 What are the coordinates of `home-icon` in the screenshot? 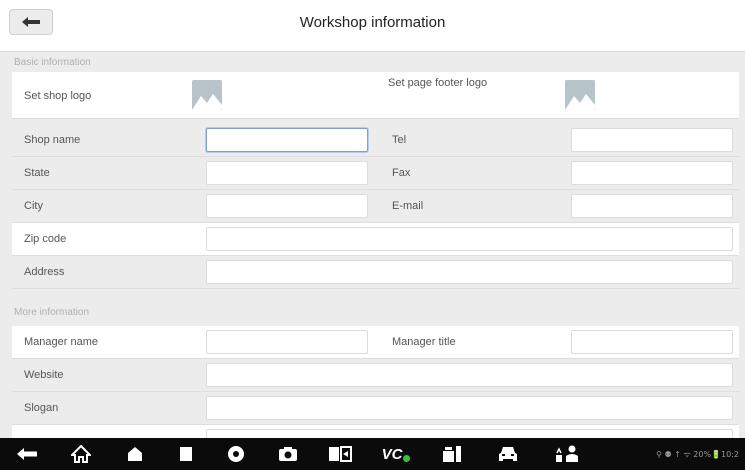 It's located at (81, 454).